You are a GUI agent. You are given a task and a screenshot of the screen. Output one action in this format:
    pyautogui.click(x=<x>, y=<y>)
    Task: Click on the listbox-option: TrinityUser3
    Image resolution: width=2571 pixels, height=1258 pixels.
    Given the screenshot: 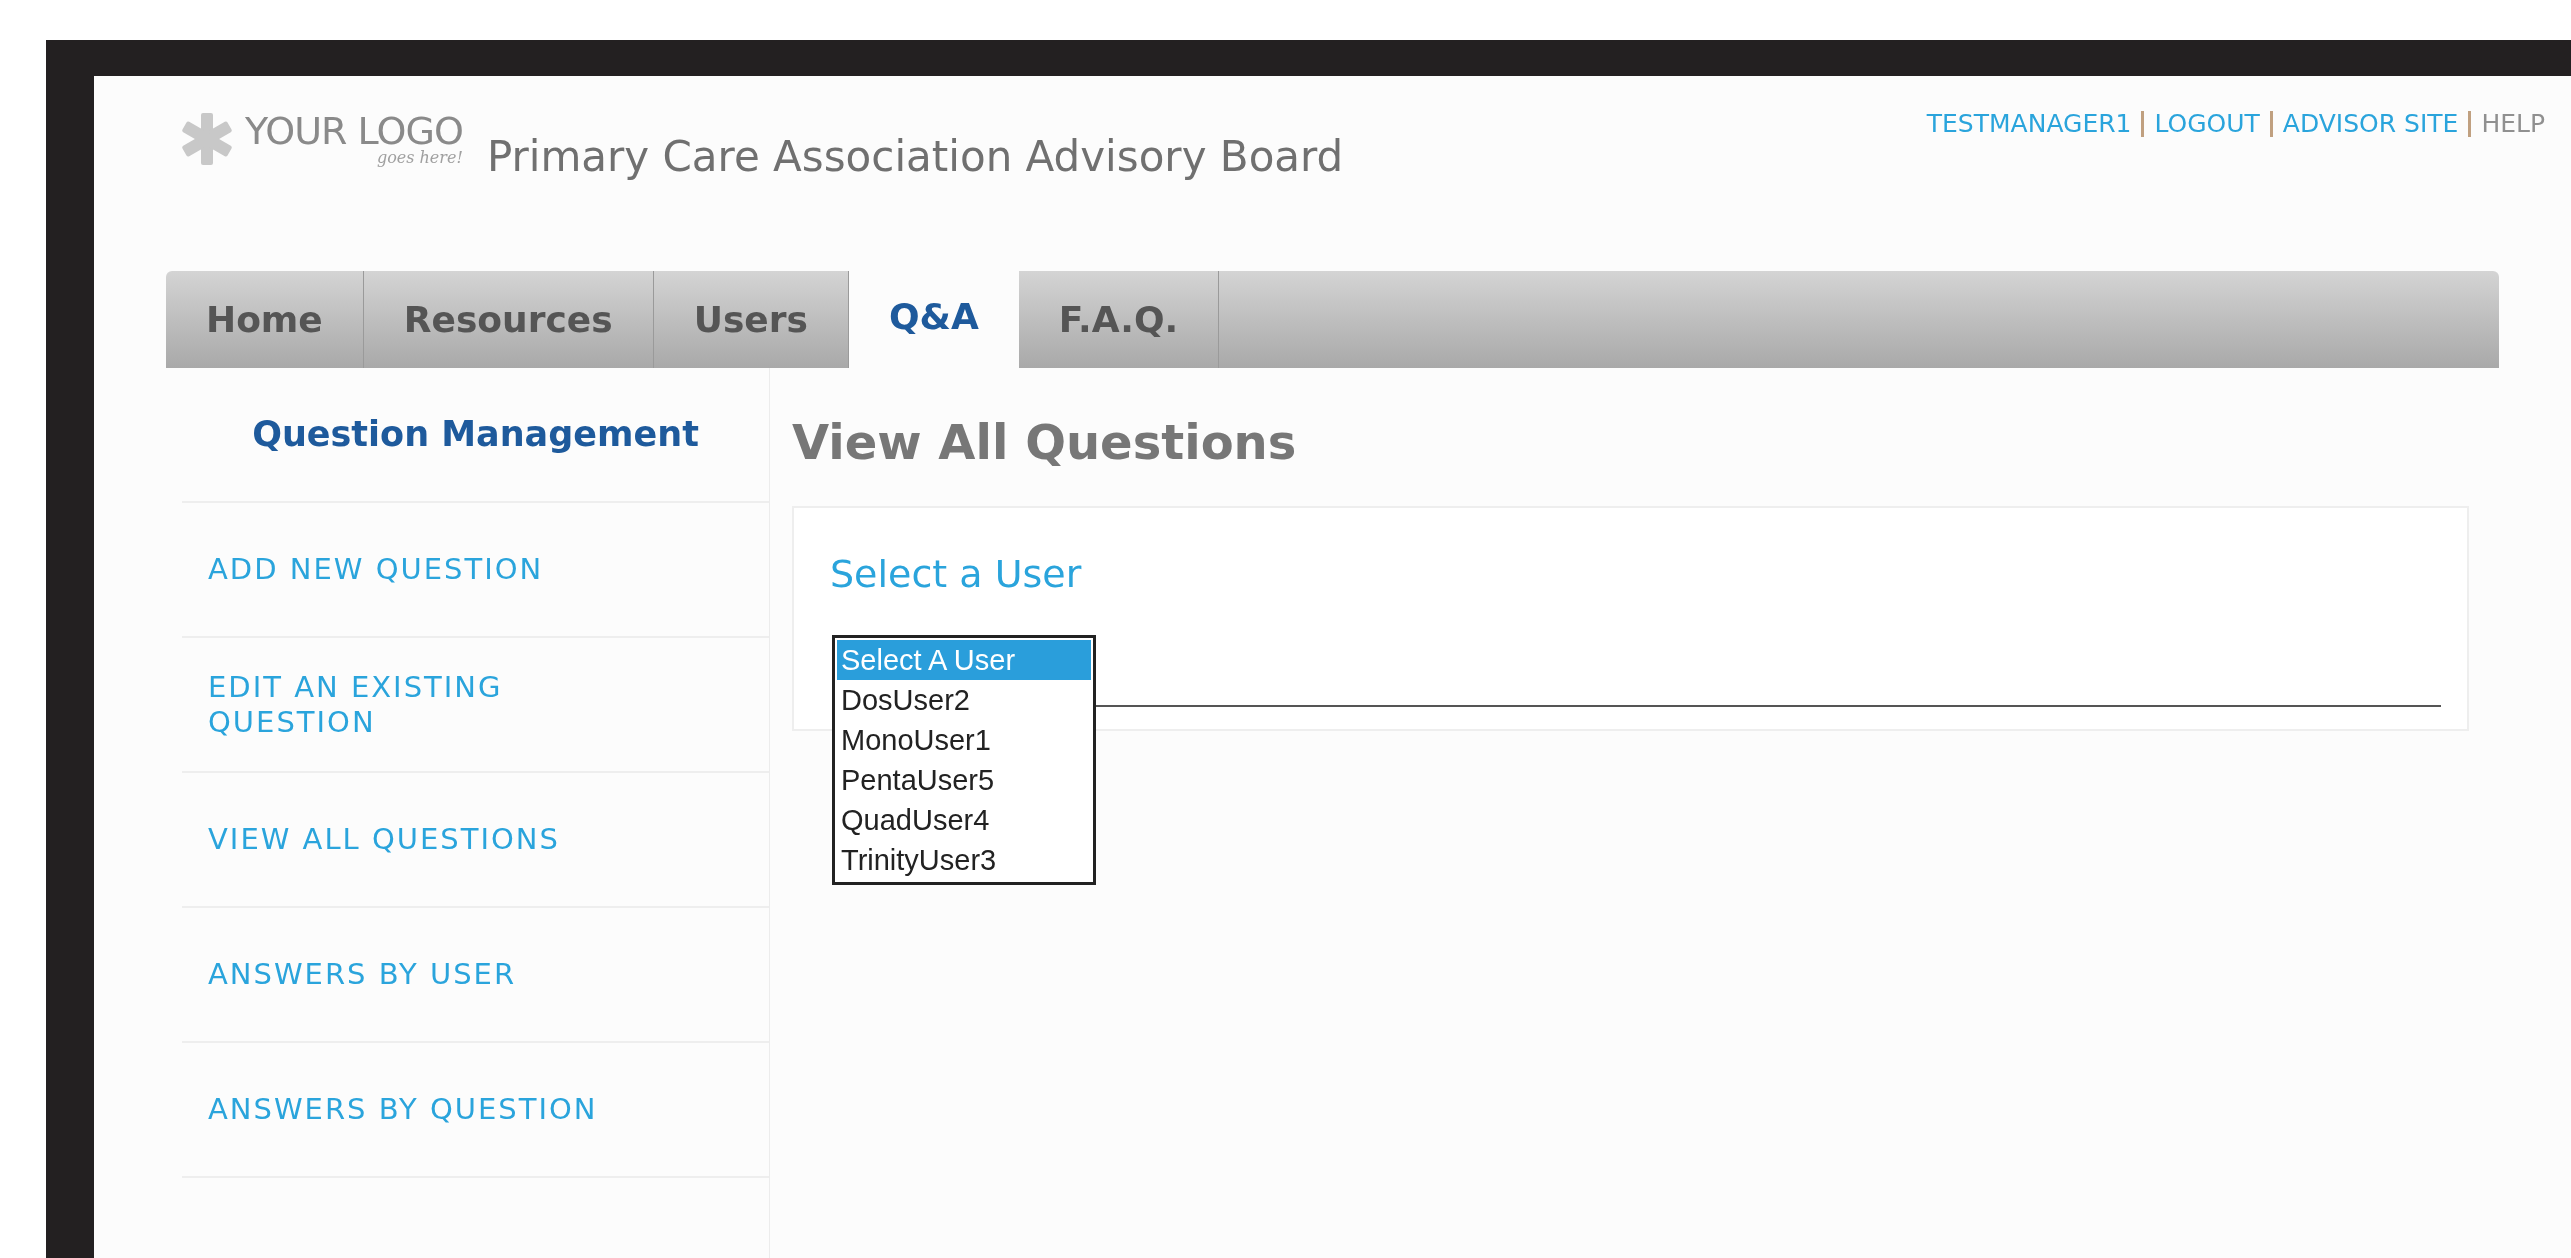 What is the action you would take?
    pyautogui.click(x=964, y=860)
    